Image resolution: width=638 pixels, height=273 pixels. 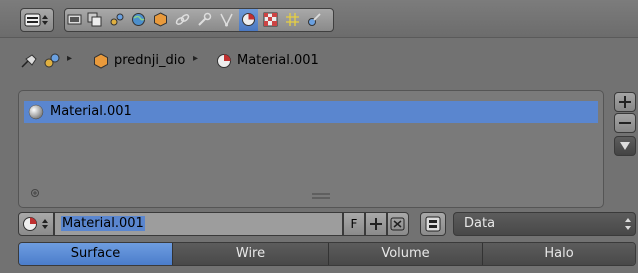 What do you see at coordinates (35, 193) in the screenshot?
I see `add-filter-icon` at bounding box center [35, 193].